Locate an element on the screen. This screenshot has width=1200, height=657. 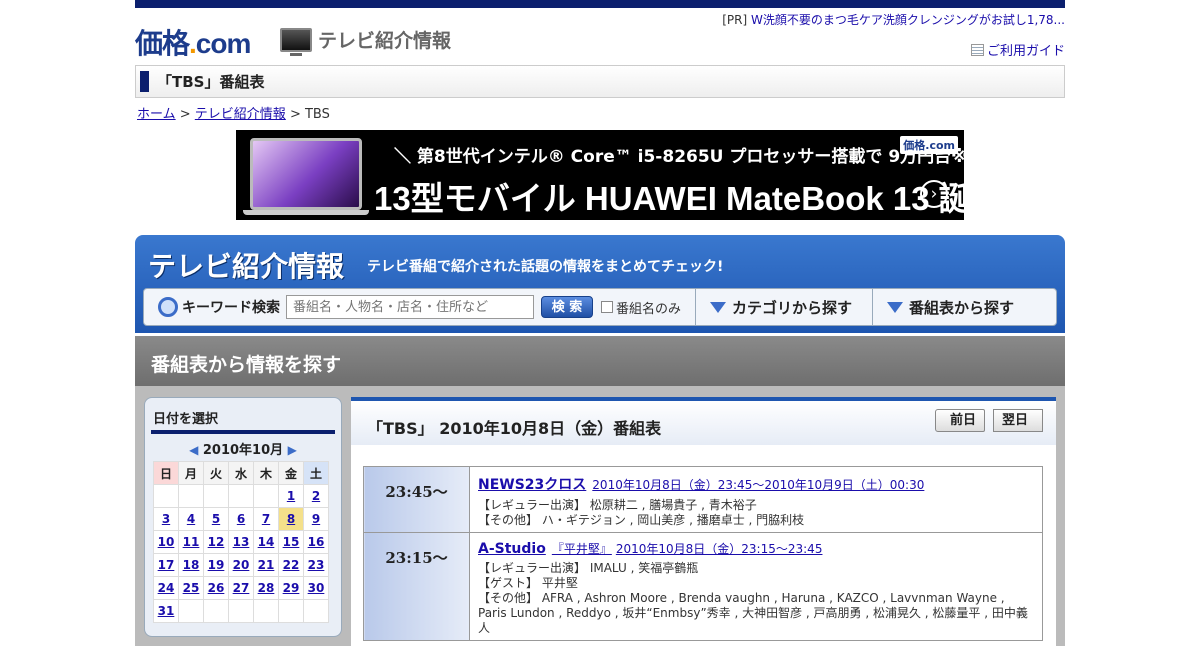
search-button: 検 索 is located at coordinates (567, 307).